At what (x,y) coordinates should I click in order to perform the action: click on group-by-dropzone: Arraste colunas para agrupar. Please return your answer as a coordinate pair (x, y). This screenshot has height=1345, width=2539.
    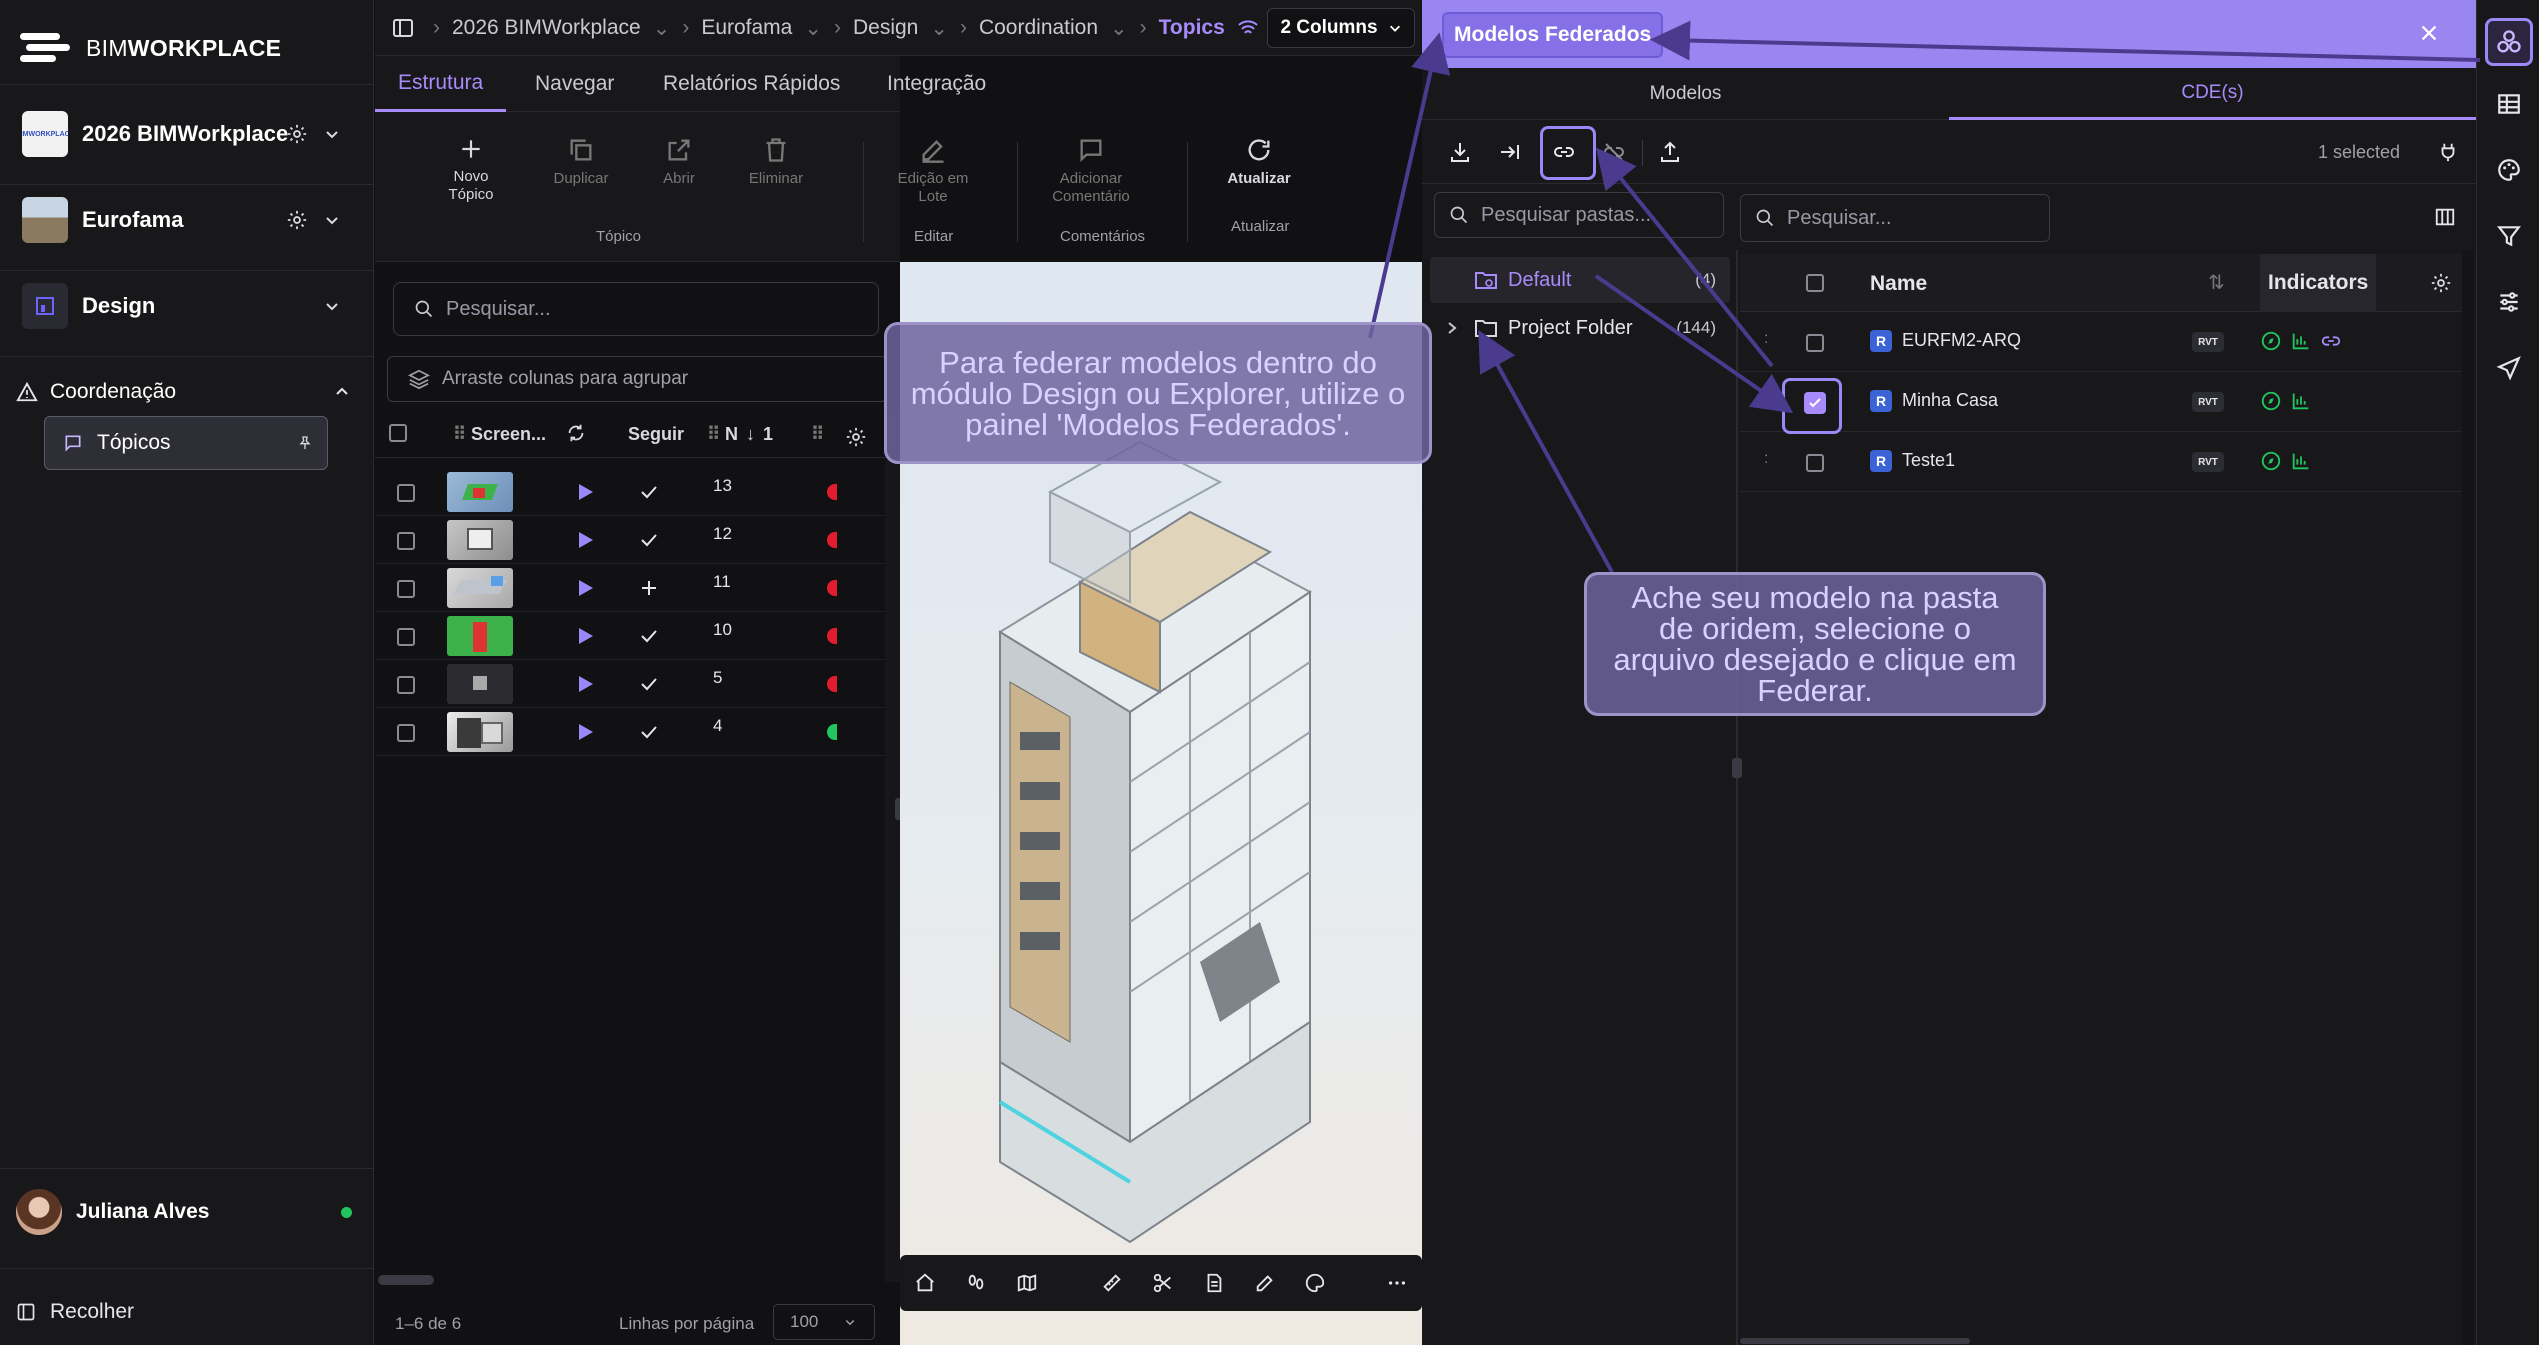
    Looking at the image, I should click on (637, 379).